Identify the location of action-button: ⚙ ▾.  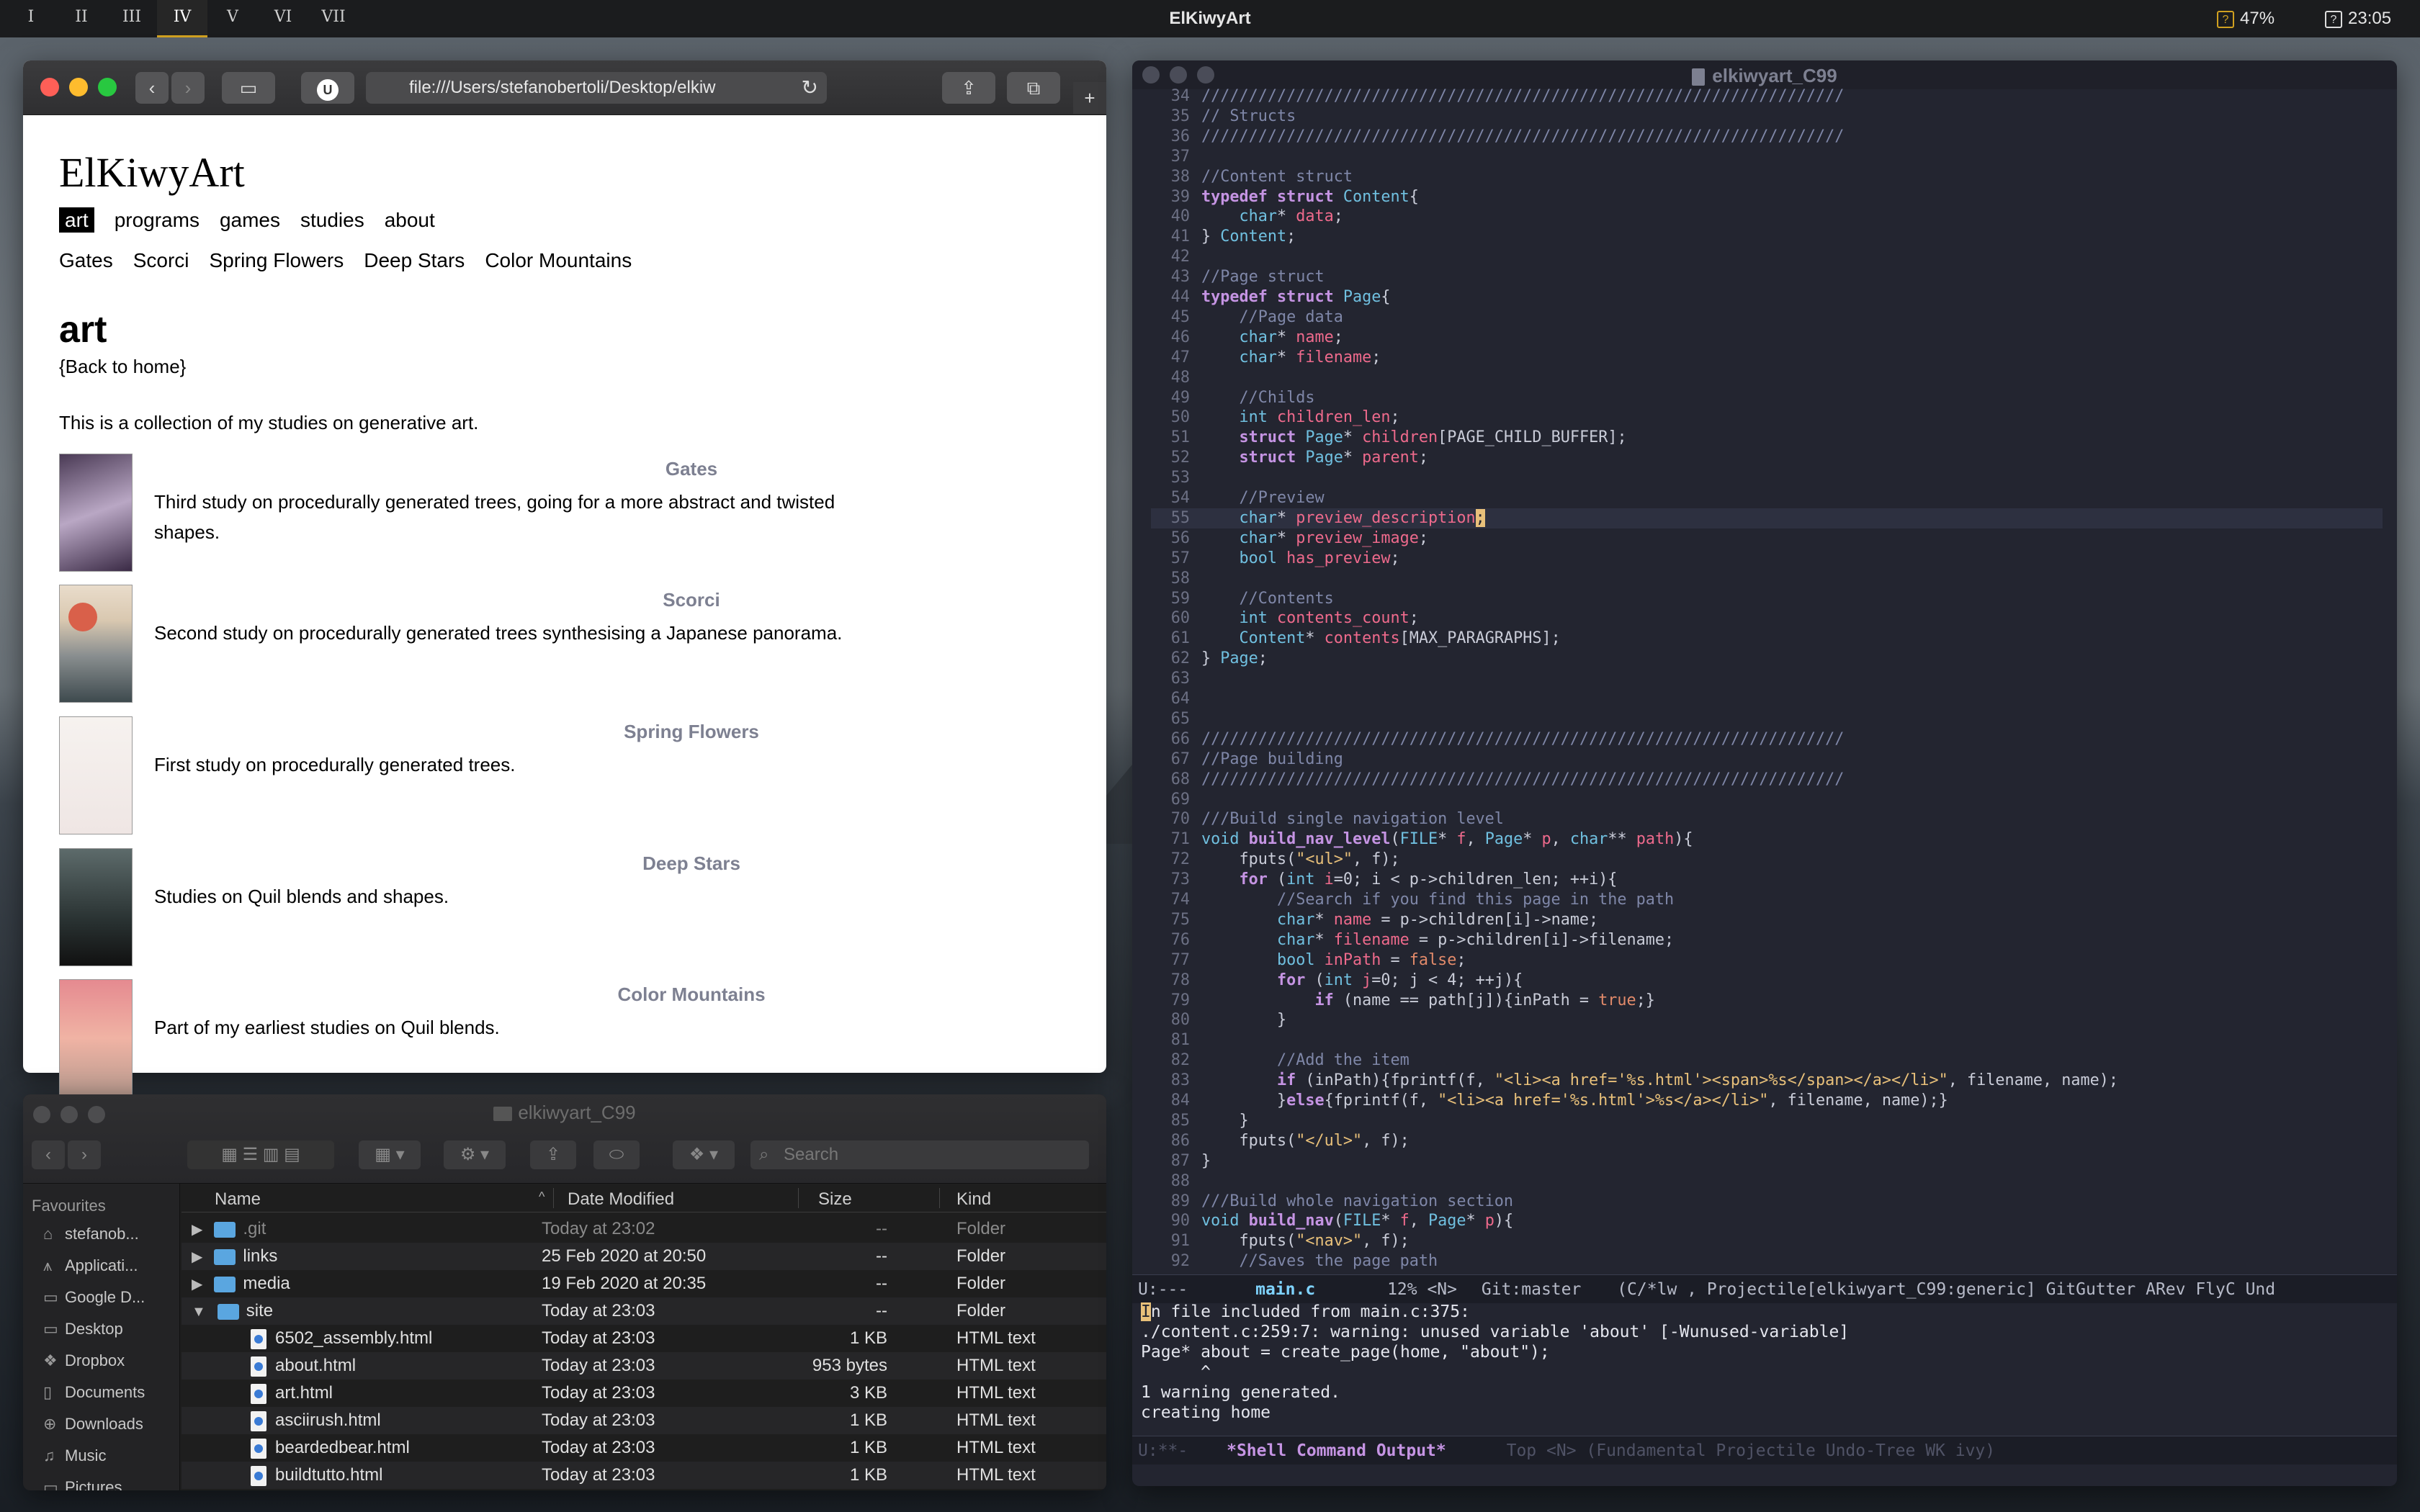
(475, 1154).